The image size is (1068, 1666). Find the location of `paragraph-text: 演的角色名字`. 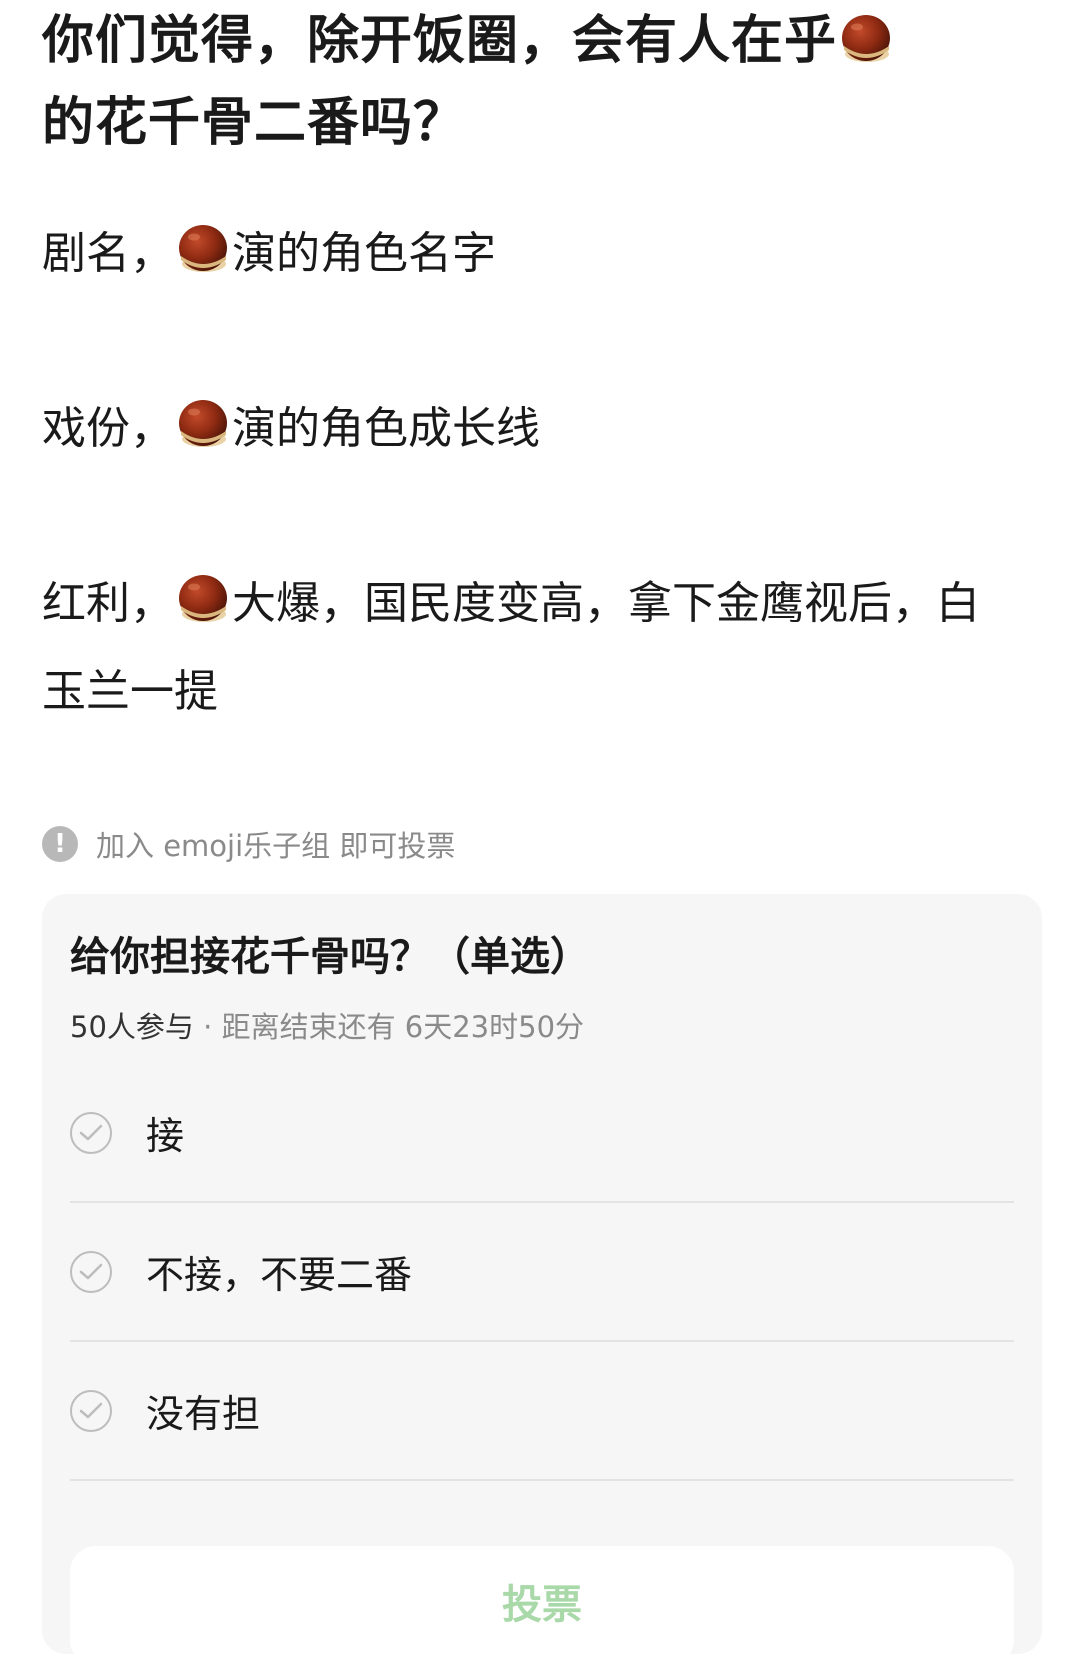

paragraph-text: 演的角色名字 is located at coordinates (364, 253).